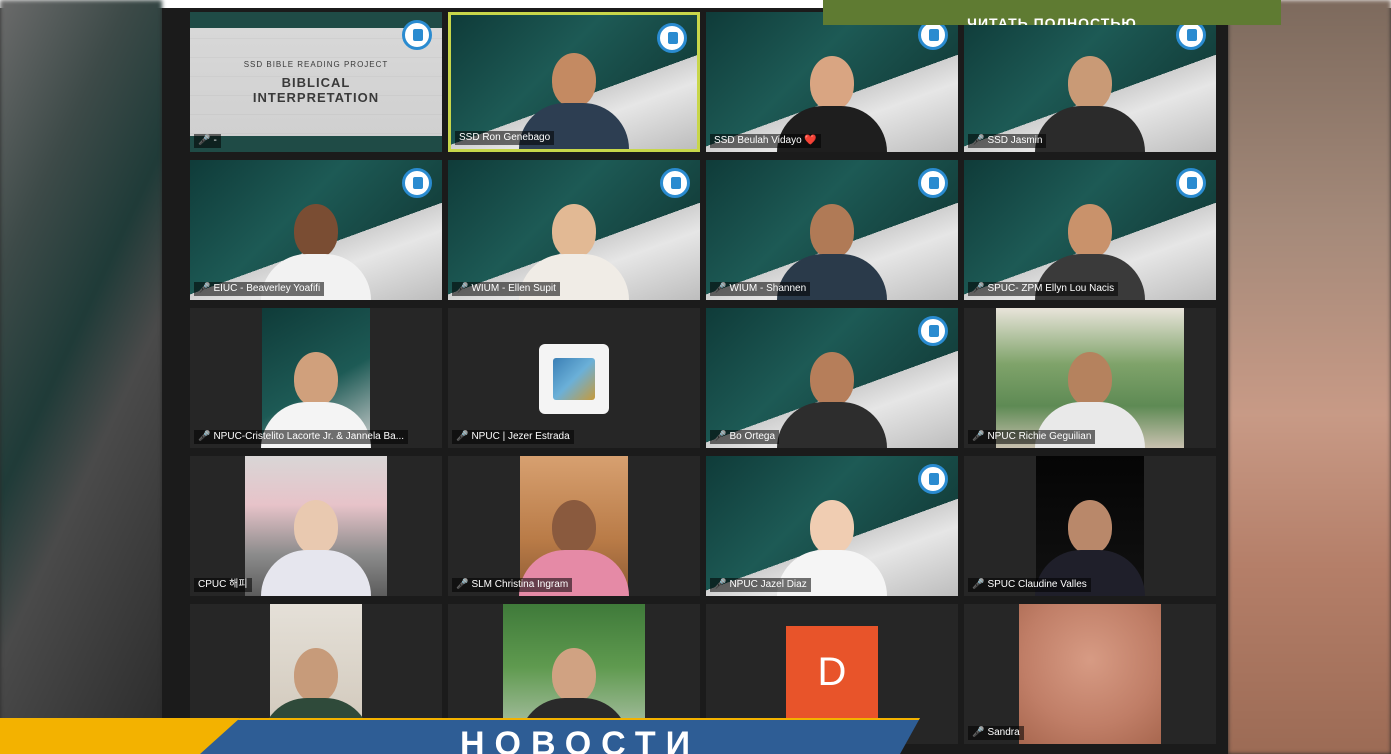 Image resolution: width=1391 pixels, height=754 pixels. I want to click on participant-name-label: 🎤 -, so click(207, 141).